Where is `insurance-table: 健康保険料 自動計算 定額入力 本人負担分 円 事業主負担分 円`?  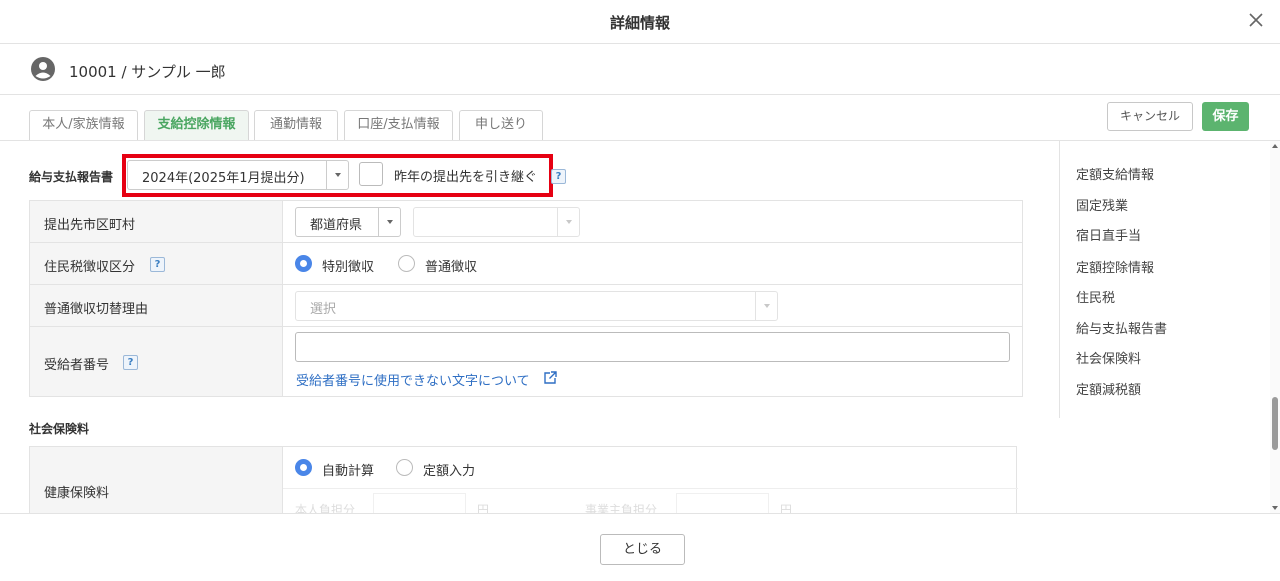
insurance-table: 健康保険料 自動計算 定額入力 本人負担分 円 事業主負担分 円 is located at coordinates (523, 479).